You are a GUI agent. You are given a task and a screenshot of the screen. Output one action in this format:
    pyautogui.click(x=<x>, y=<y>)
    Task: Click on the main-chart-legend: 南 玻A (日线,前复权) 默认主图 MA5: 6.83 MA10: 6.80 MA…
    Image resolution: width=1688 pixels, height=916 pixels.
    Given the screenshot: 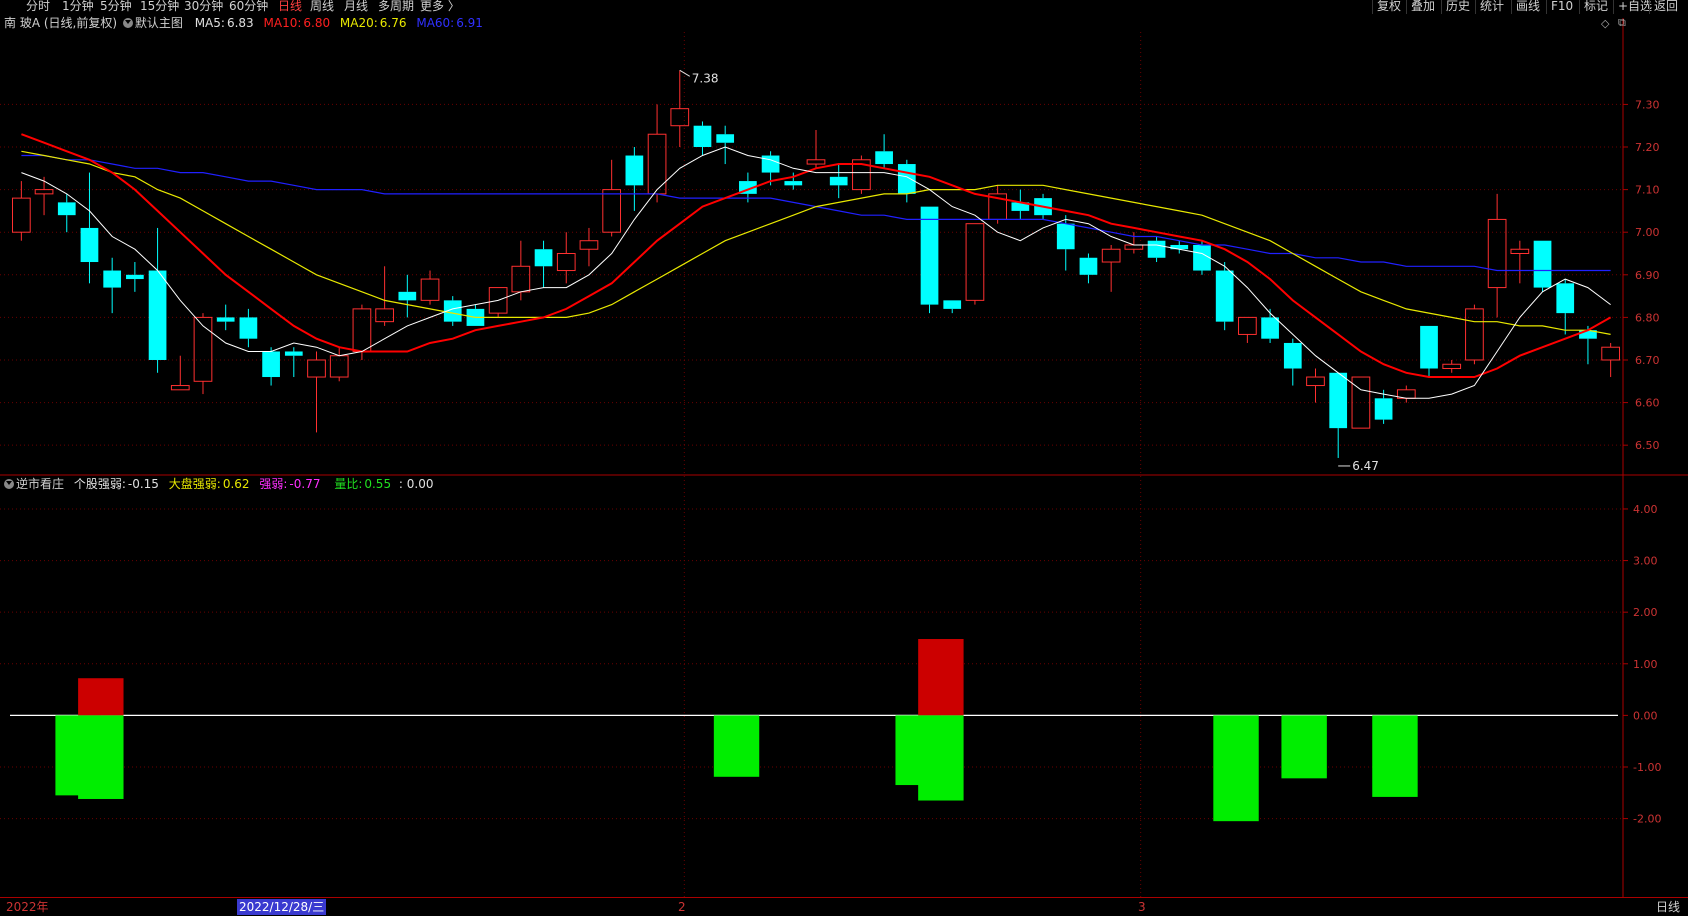 What is the action you would take?
    pyautogui.click(x=244, y=23)
    